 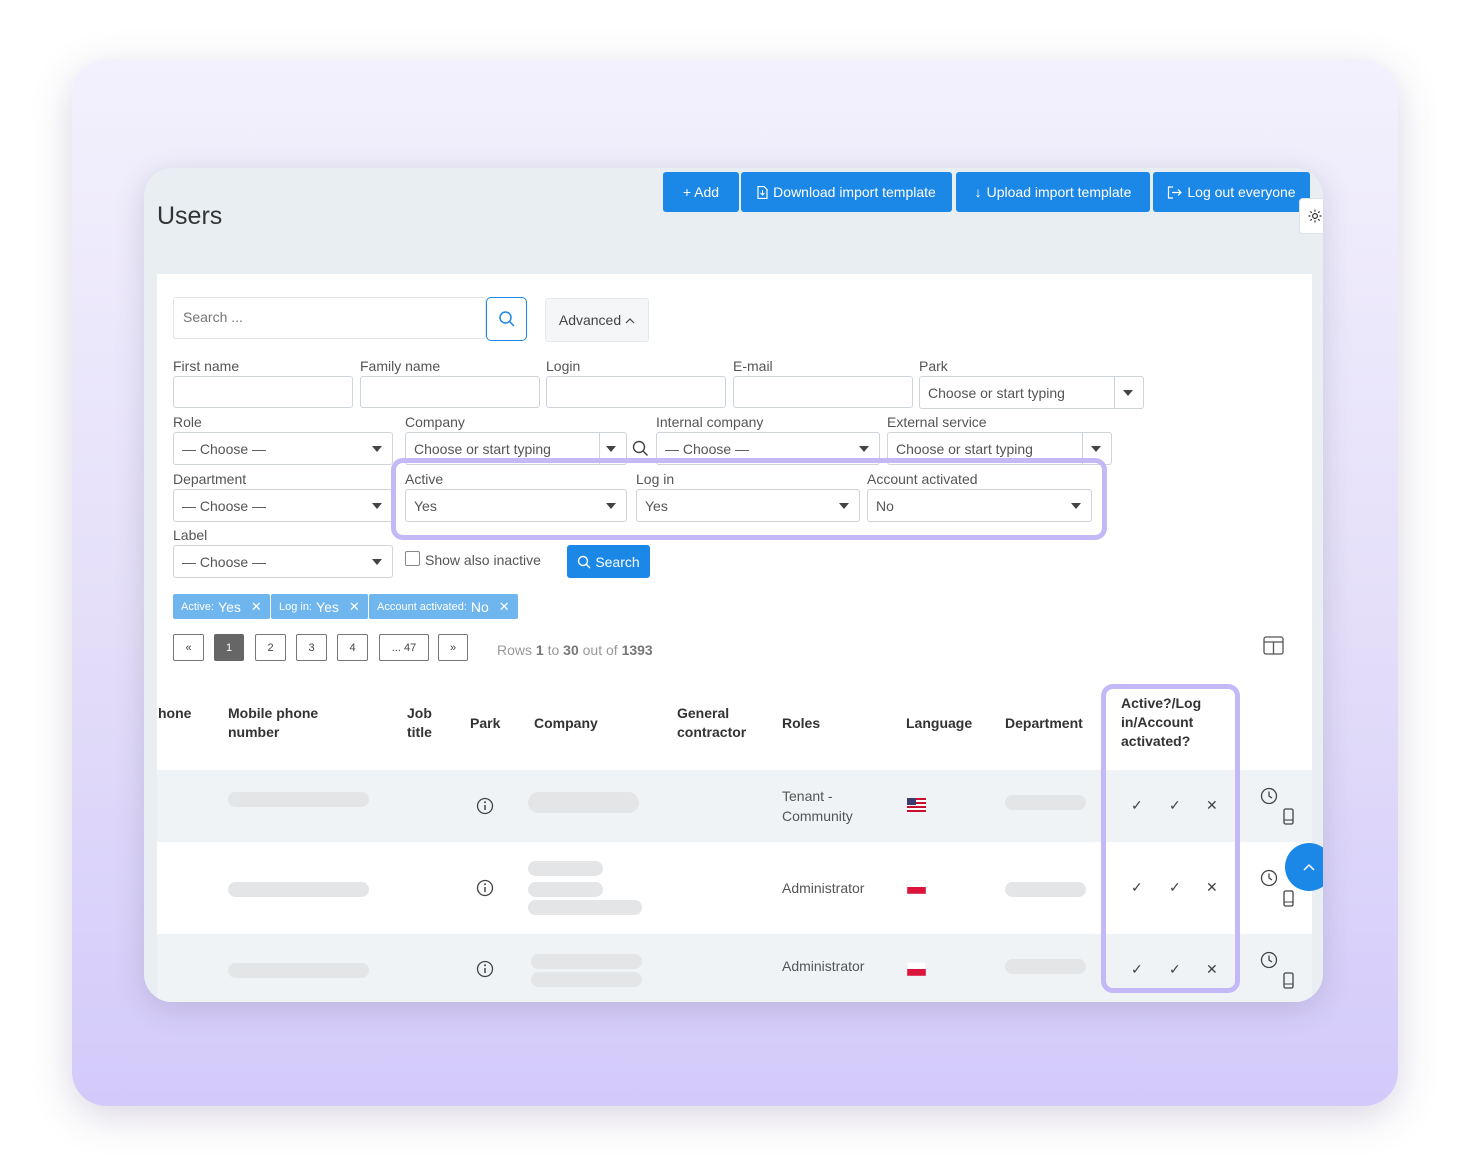 I want to click on email-label: E-mail, so click(x=753, y=366).